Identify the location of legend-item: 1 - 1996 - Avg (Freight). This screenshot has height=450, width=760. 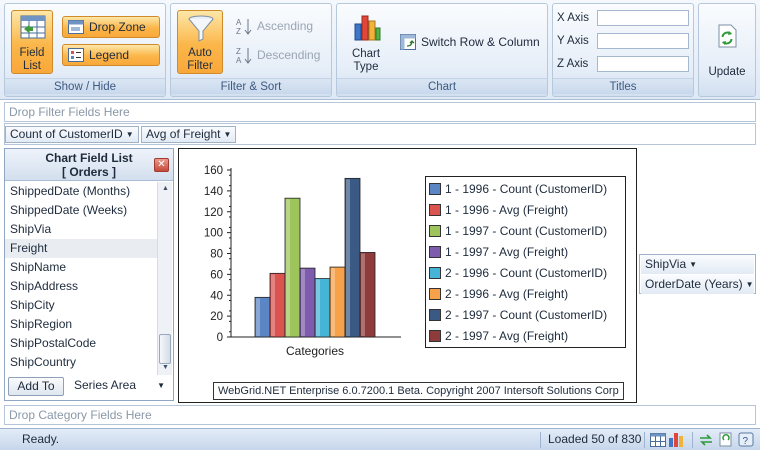
(498, 210).